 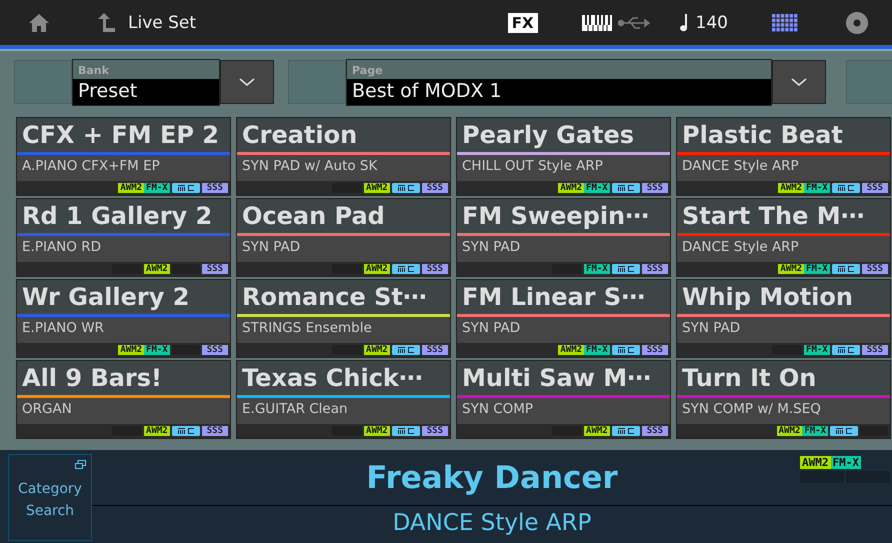 I want to click on performance-tile: Rd 1 Gallery 2 E.PIANO RD AWM2 SSS, so click(x=123, y=237).